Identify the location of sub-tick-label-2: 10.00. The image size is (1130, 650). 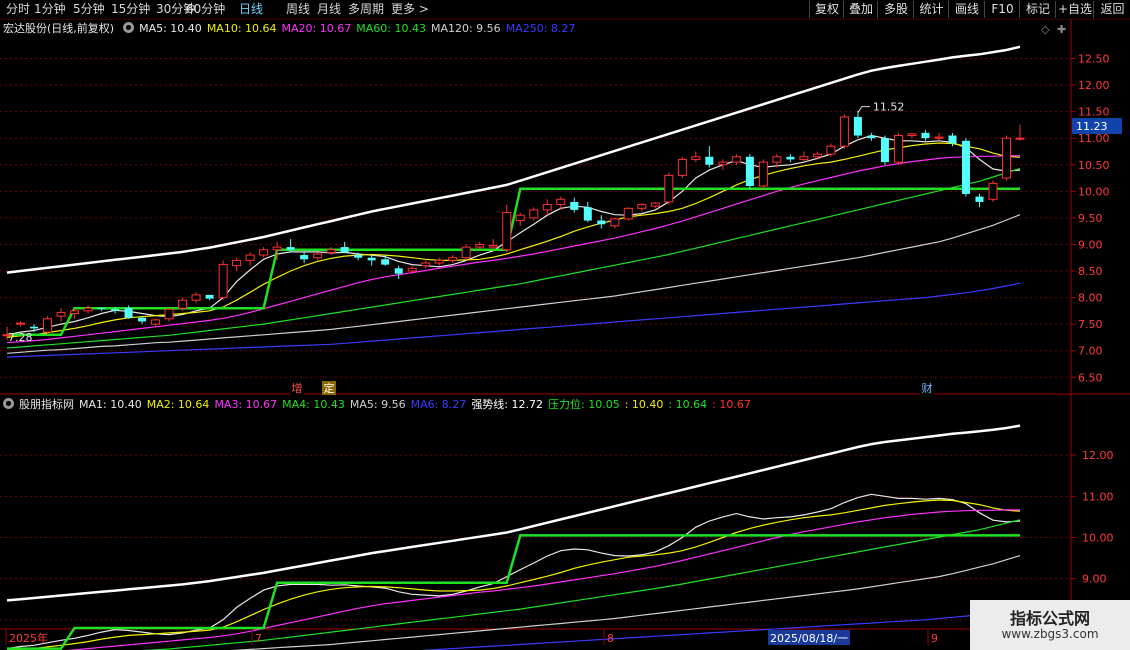
(1098, 537).